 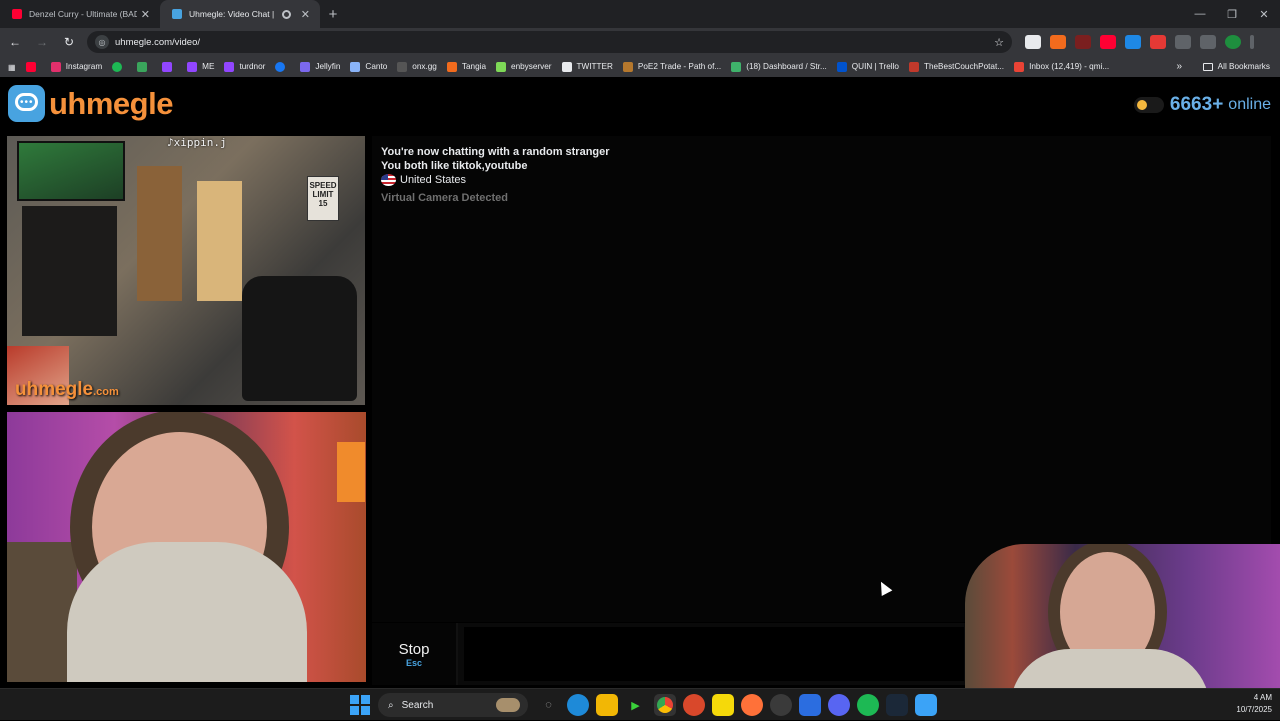 What do you see at coordinates (102, 42) in the screenshot?
I see `site-info-icon: ◎` at bounding box center [102, 42].